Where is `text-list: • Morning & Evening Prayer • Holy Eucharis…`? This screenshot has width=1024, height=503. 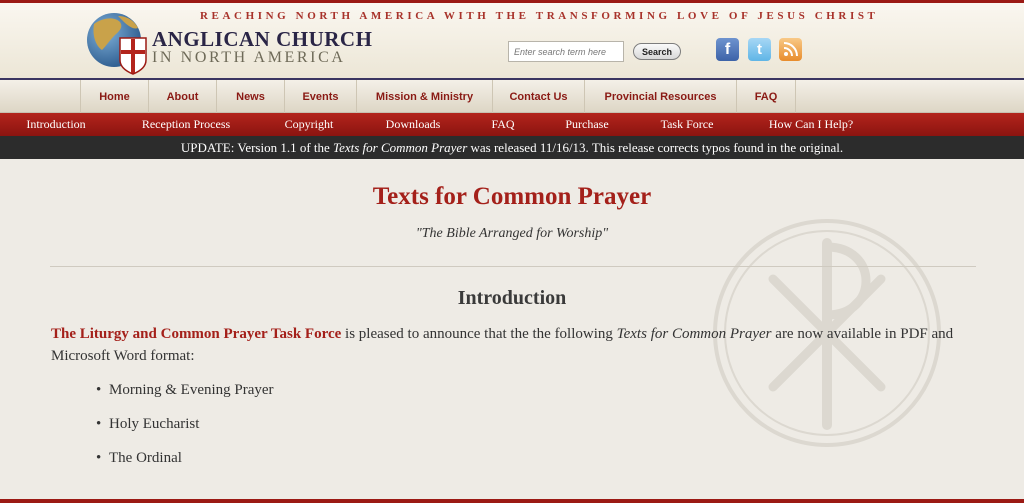 text-list: • Morning & Evening Prayer • Holy Eucharis… is located at coordinates (185, 430).